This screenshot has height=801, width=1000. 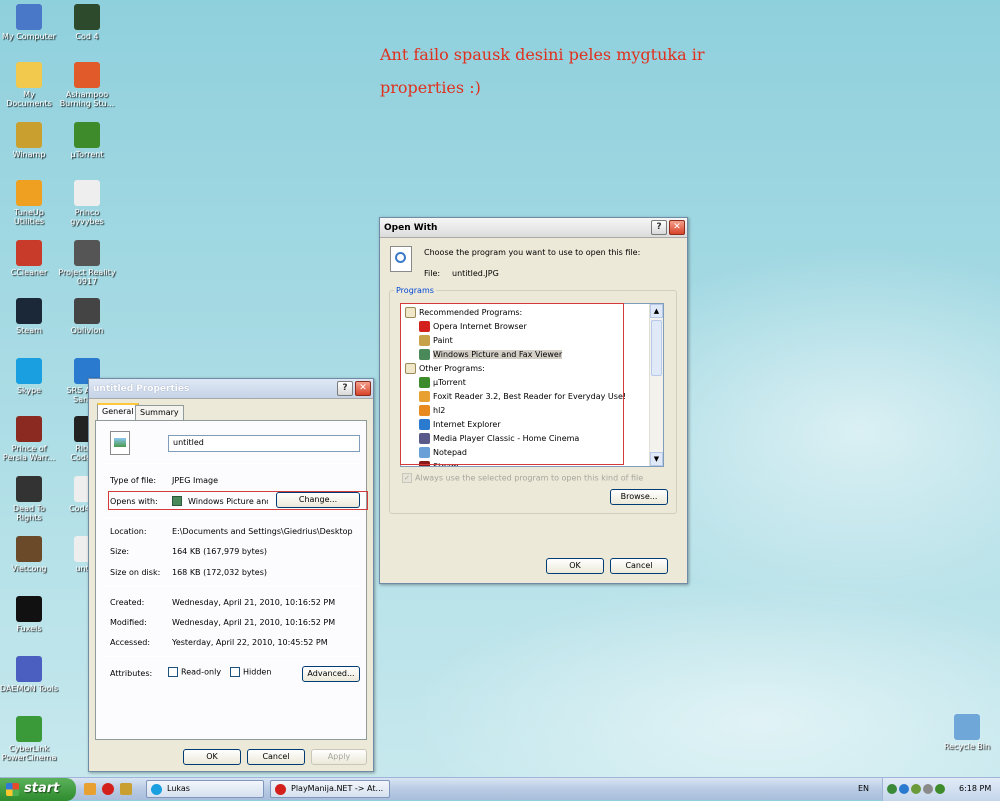 I want to click on vietcong-icon, so click(x=29, y=549).